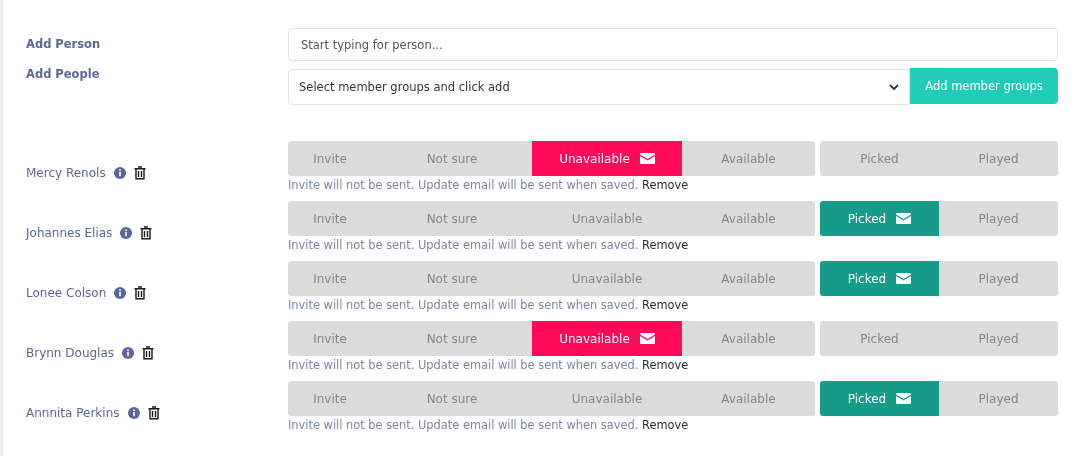 This screenshot has width=1083, height=456. Describe the element at coordinates (73, 413) in the screenshot. I see `person-name: Annnita Perkins` at that location.